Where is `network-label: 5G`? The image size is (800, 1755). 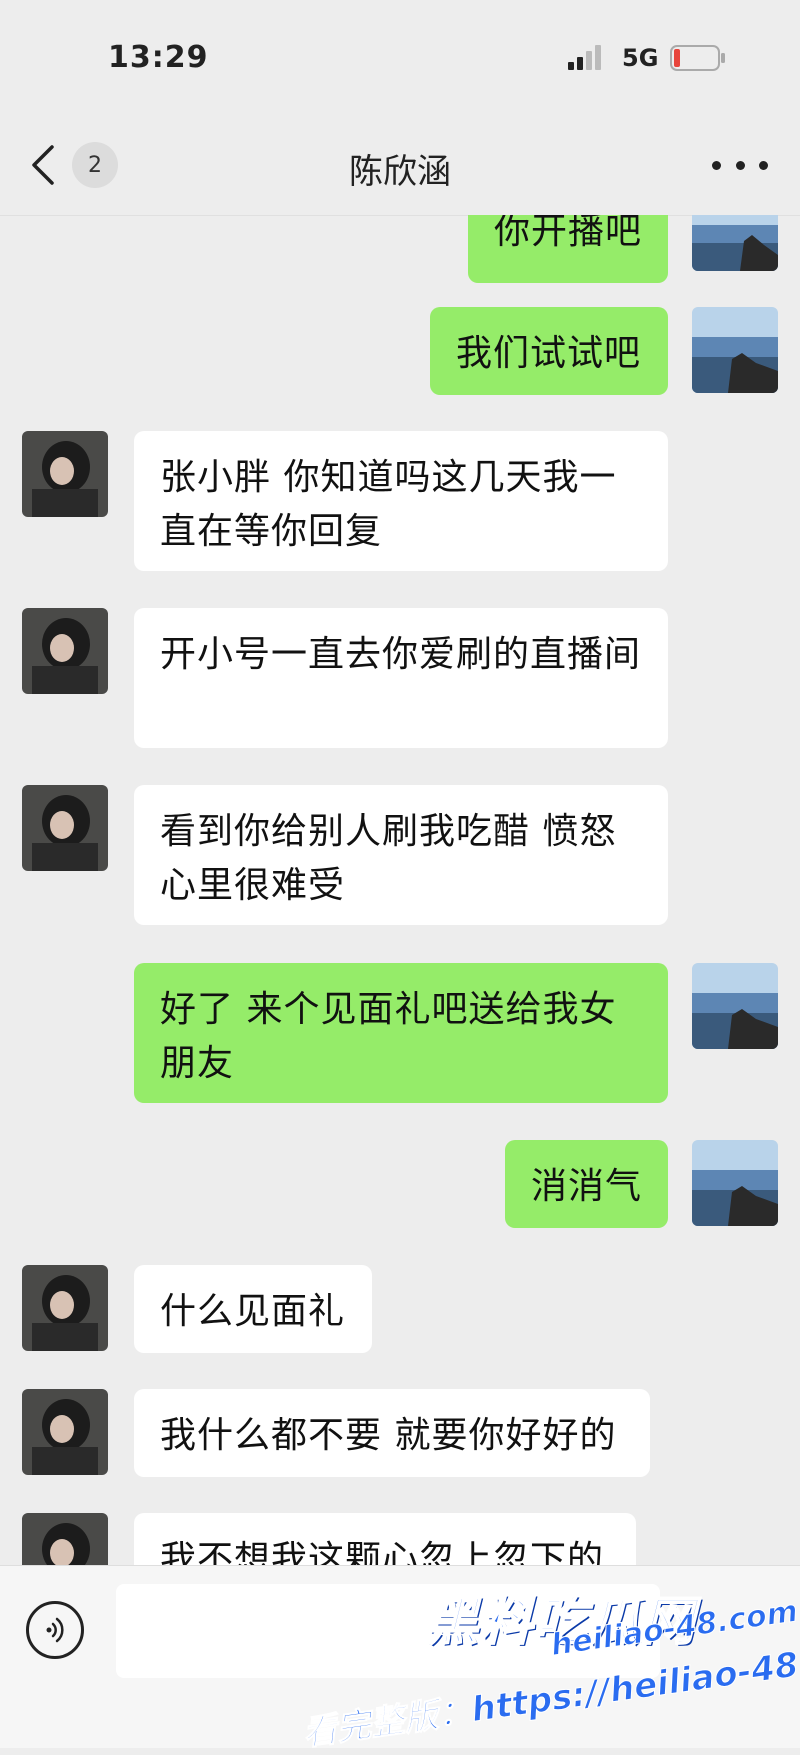
network-label: 5G is located at coordinates (640, 58).